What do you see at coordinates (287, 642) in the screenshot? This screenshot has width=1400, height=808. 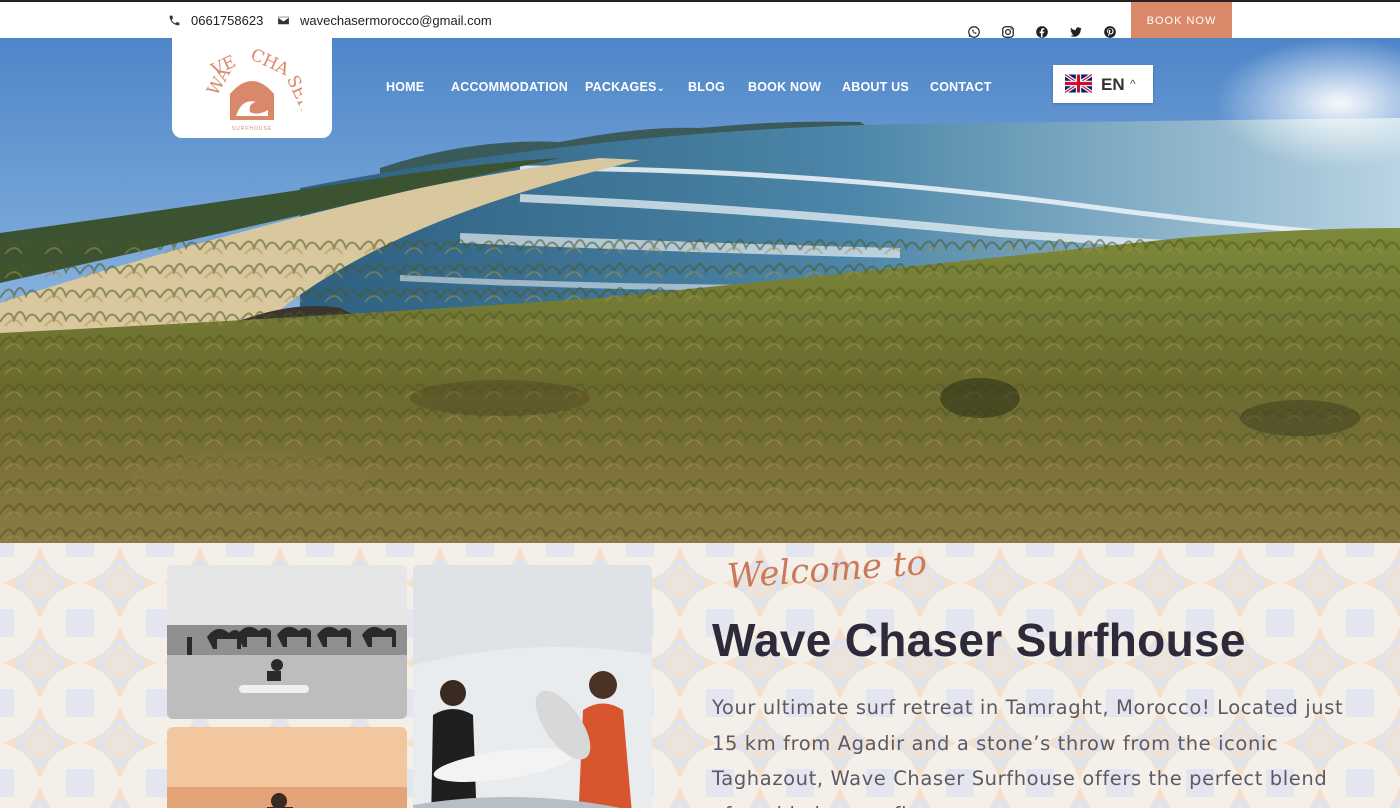 I see `camel-beach-photo` at bounding box center [287, 642].